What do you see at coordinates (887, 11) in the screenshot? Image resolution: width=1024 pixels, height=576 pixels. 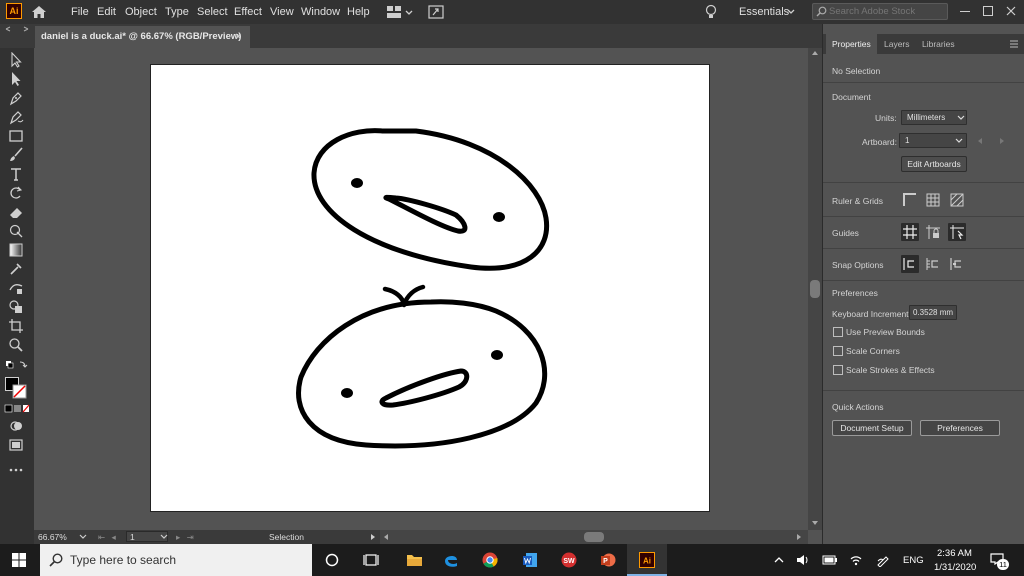 I see `search-input` at bounding box center [887, 11].